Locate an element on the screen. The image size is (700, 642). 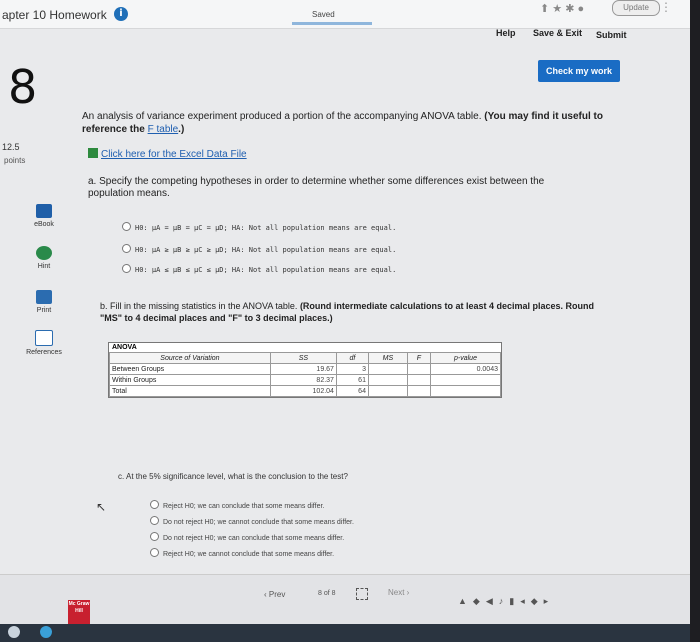
points-label: points is located at coordinates (15, 160).